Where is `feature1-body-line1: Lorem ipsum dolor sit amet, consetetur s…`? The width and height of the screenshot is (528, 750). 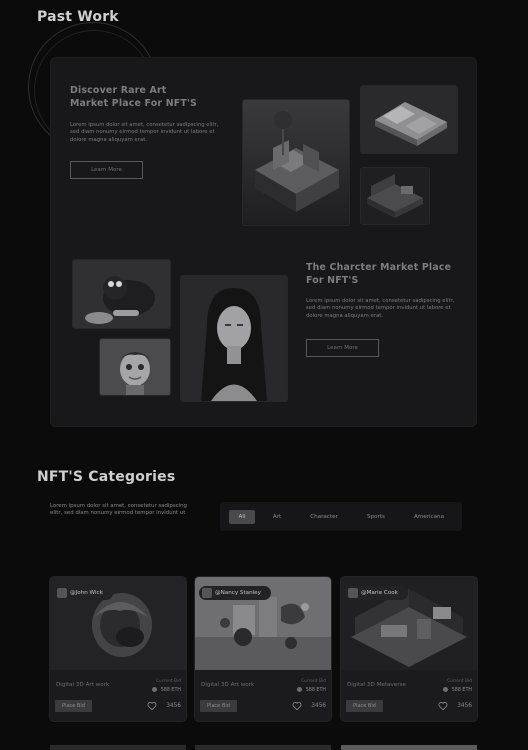
feature1-body-line1: Lorem ipsum dolor sit amet, consetetur s… is located at coordinates (144, 125).